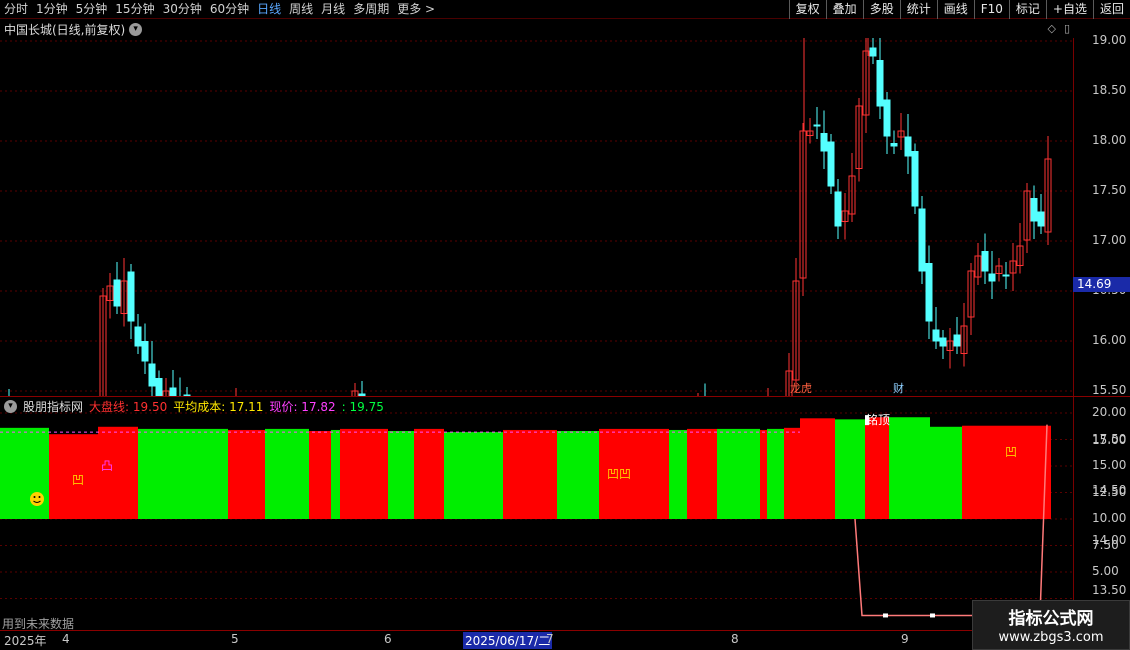  Describe the element at coordinates (182, 9) in the screenshot. I see `period-tab: 30分钟` at that location.